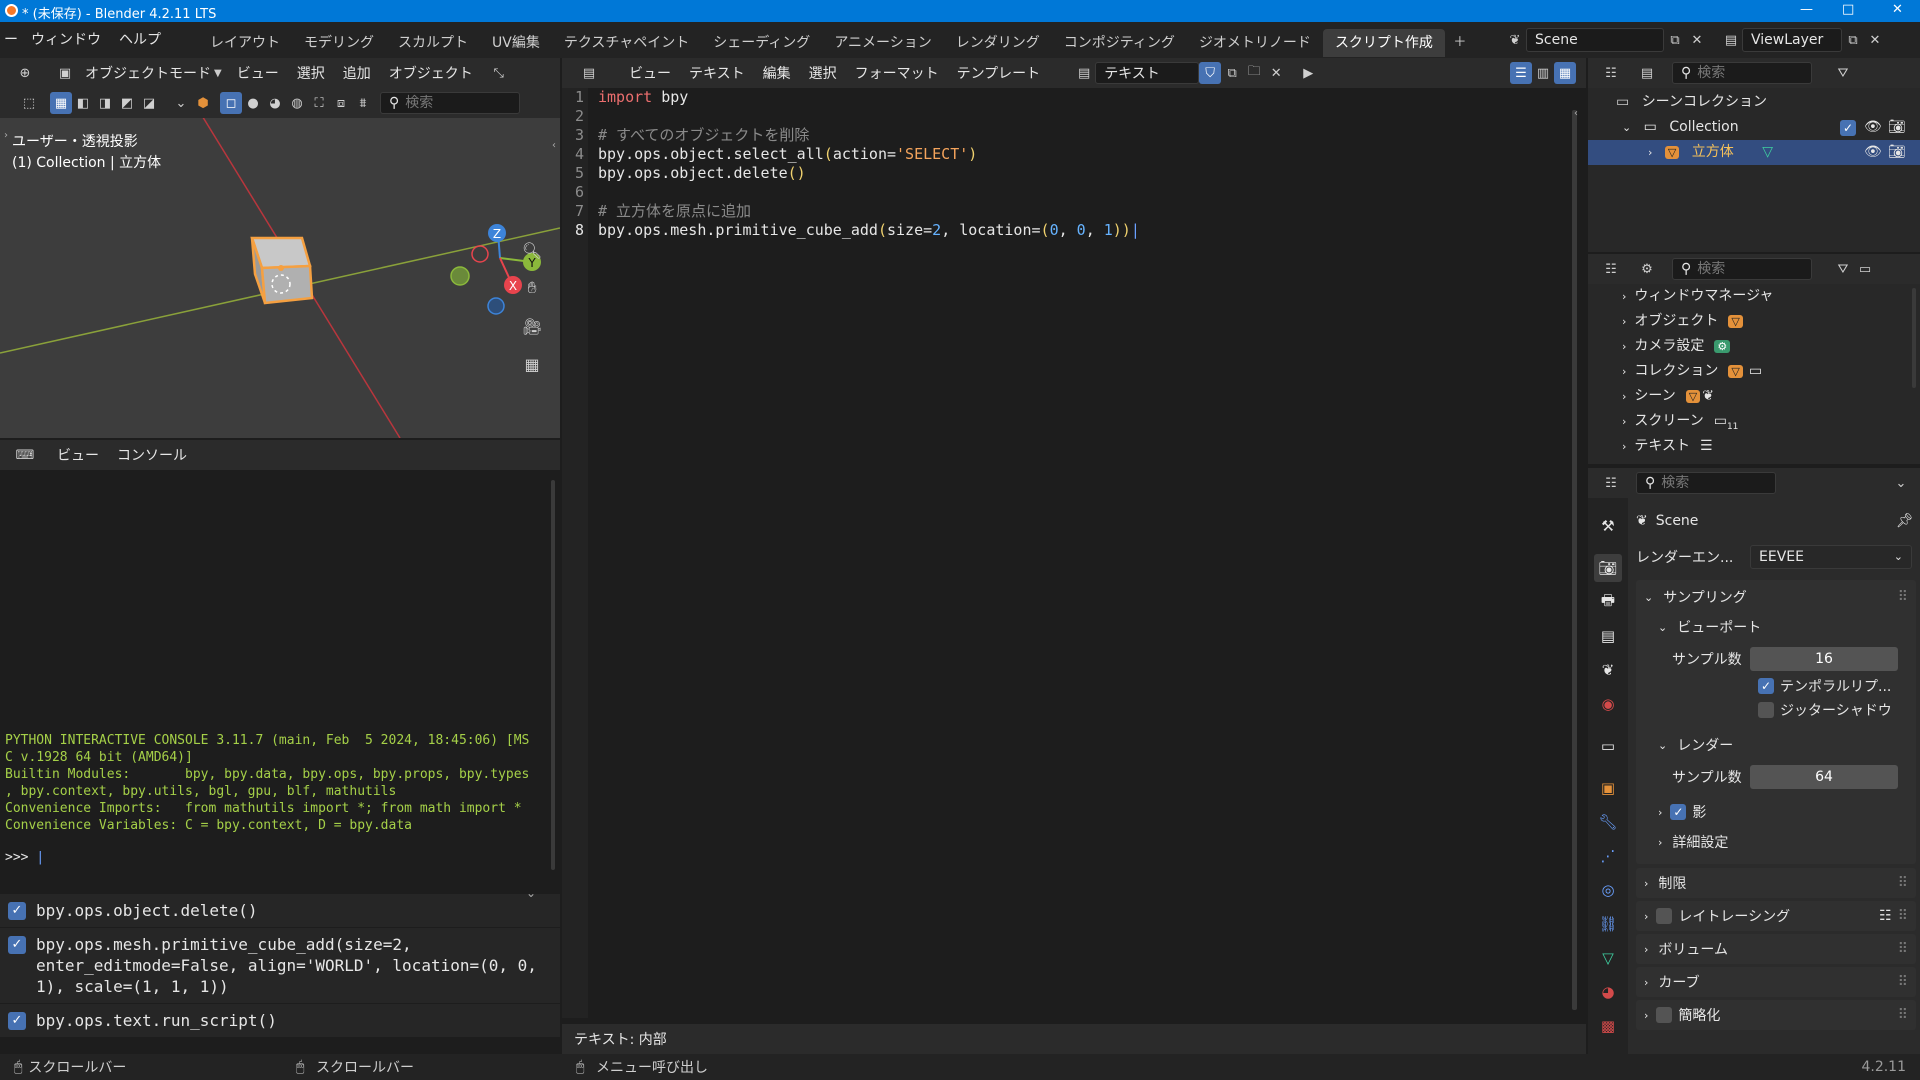  I want to click on object-mode-dropdown: オブジェクトモード, so click(148, 73).